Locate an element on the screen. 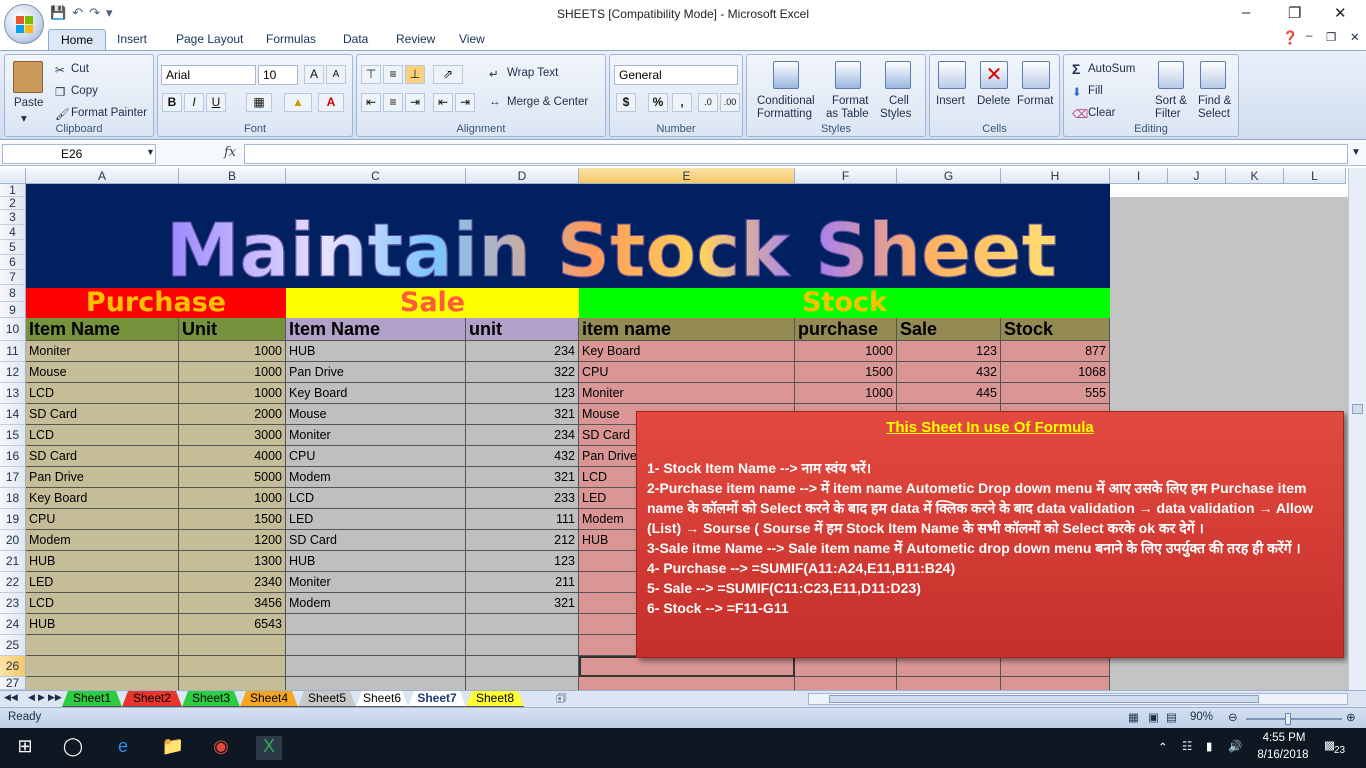 This screenshot has height=768, width=1366. format-as-table-label: as Table is located at coordinates (847, 114).